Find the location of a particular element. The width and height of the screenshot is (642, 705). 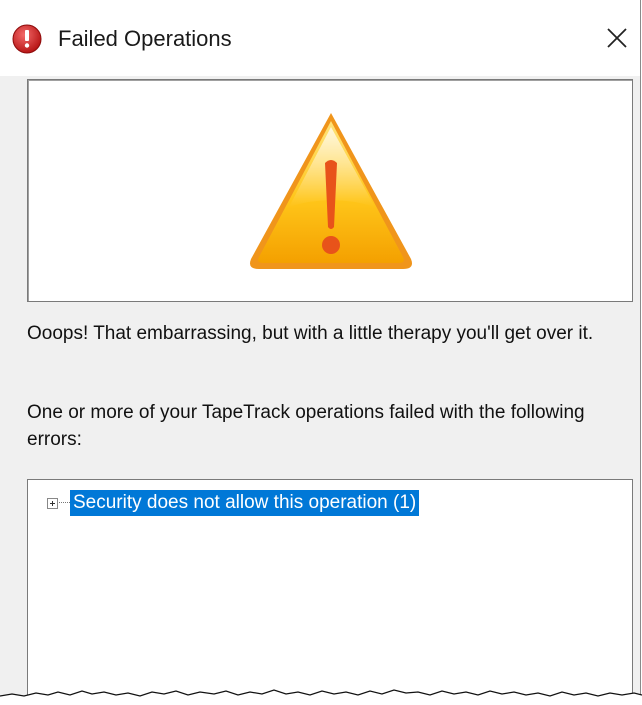

error-icon is located at coordinates (27, 39).